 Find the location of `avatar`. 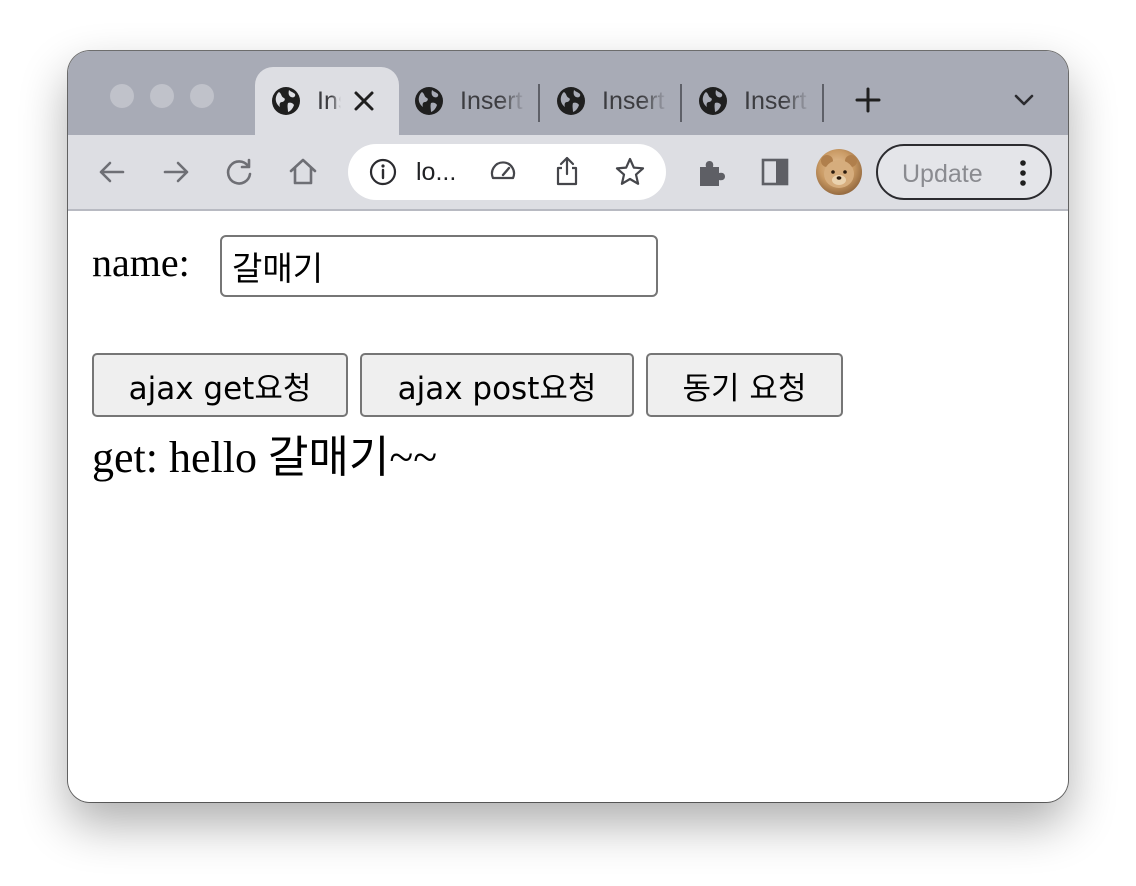

avatar is located at coordinates (839, 172).